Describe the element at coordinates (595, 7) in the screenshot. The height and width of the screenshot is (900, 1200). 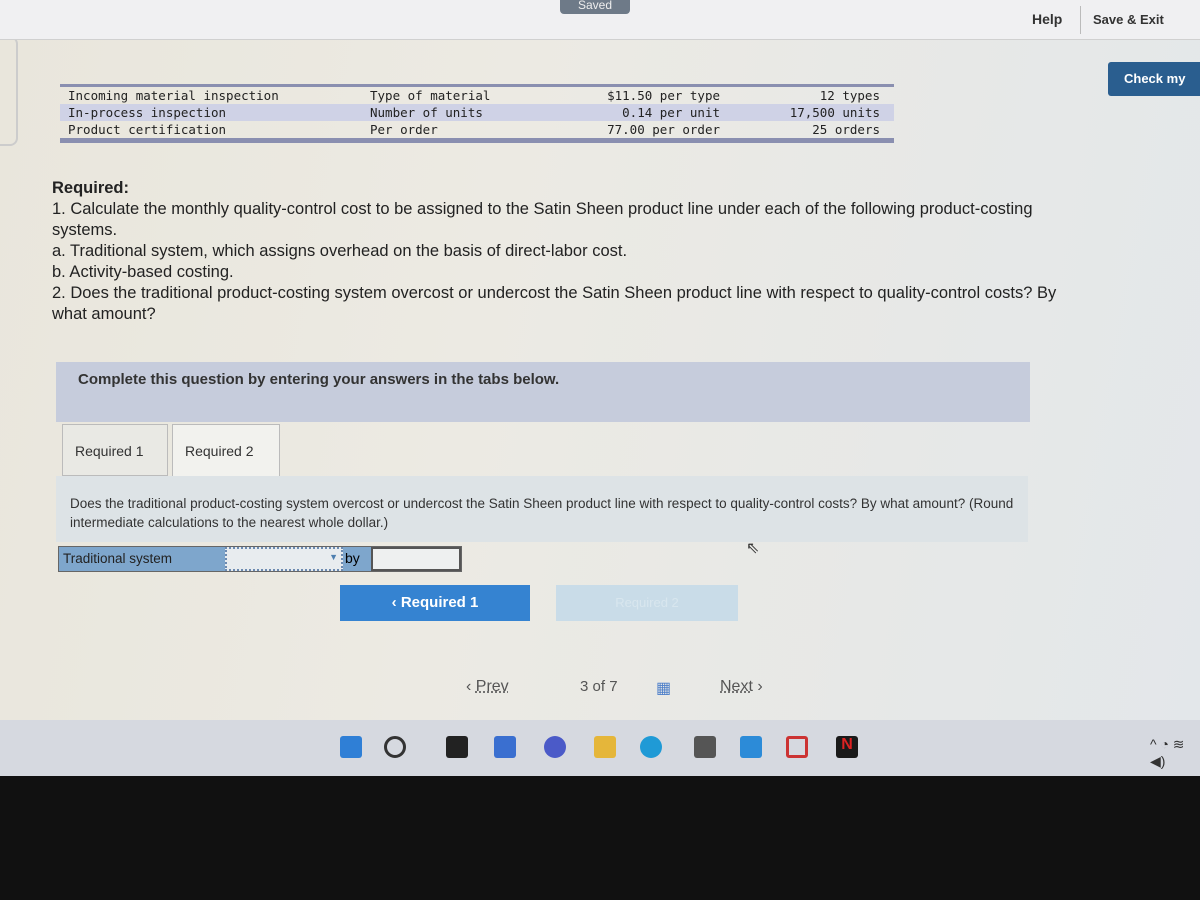
I see `saved-indicator: Saved` at that location.